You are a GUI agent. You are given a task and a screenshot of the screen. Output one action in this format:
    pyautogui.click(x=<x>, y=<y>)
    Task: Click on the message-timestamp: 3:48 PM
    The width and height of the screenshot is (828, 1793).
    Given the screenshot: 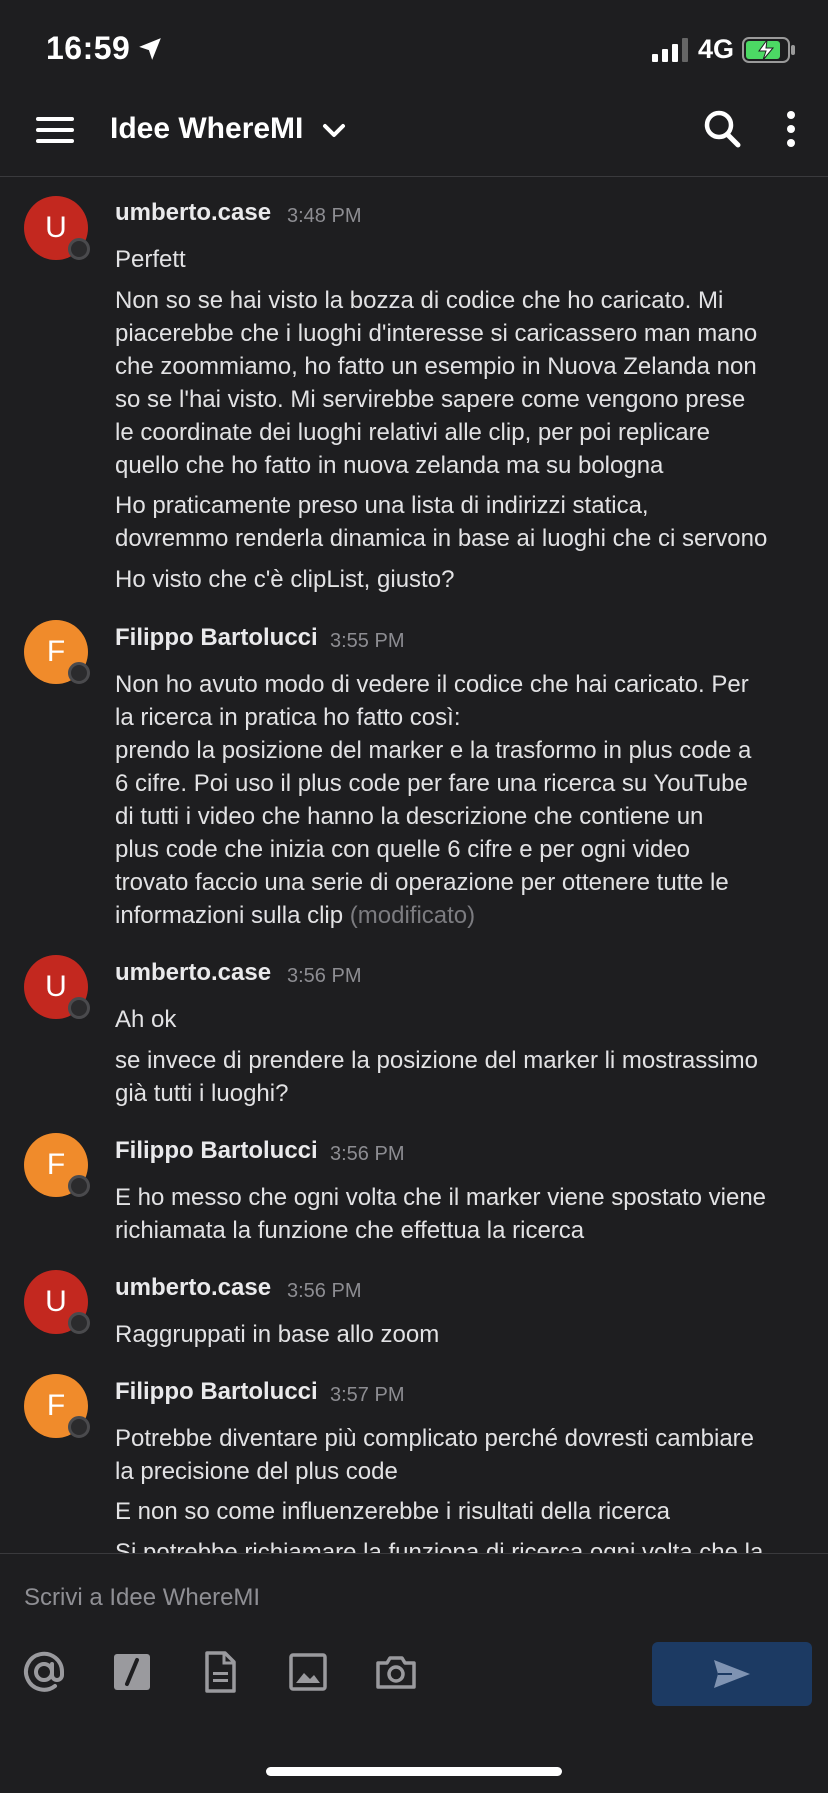 What is the action you would take?
    pyautogui.click(x=324, y=216)
    